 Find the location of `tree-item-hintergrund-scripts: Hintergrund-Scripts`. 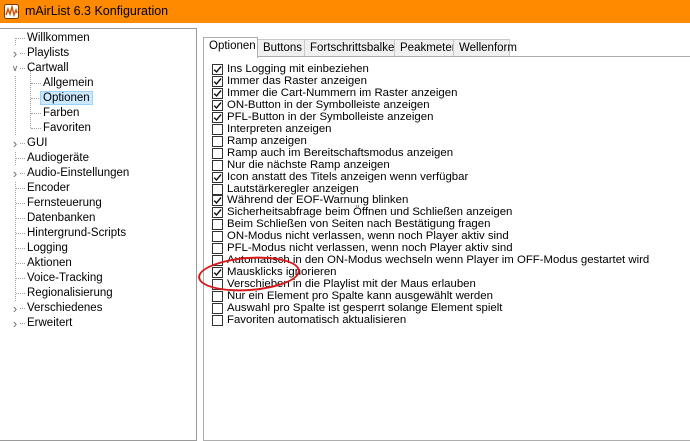

tree-item-hintergrund-scripts: Hintergrund-Scripts is located at coordinates (76, 233).